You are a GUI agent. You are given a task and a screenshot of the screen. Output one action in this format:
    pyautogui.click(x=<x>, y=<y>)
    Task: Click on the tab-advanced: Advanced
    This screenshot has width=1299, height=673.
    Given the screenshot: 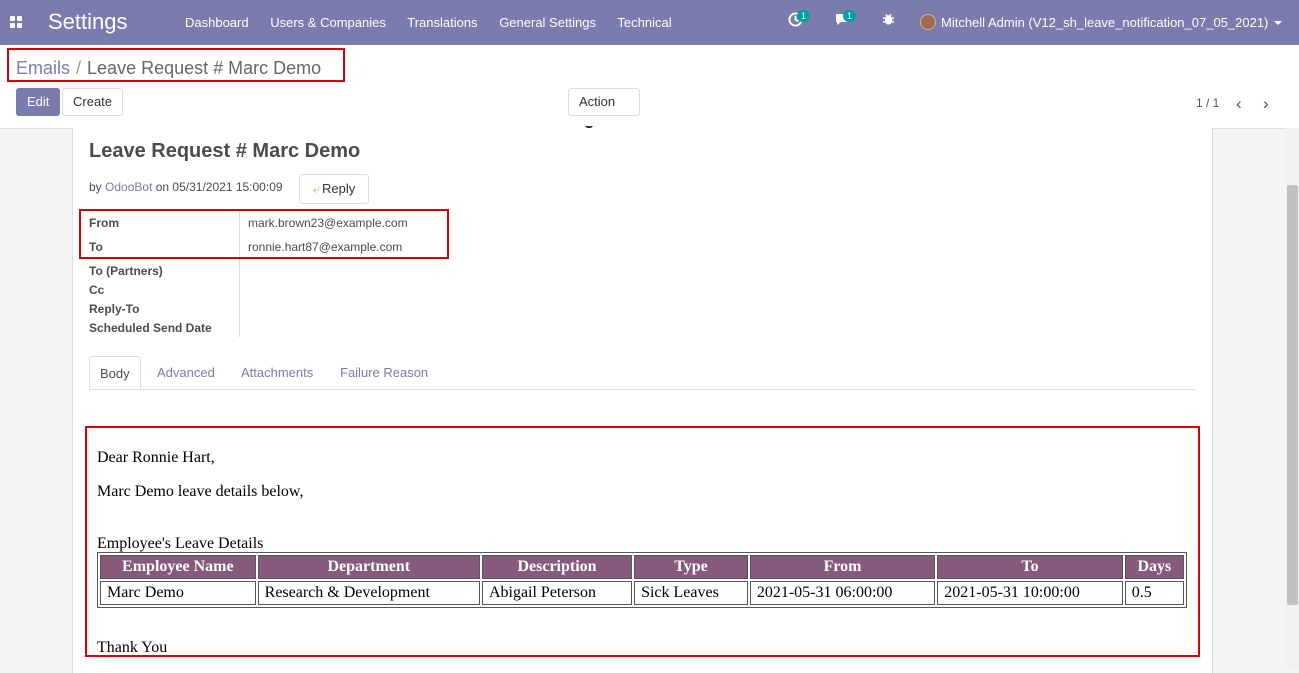 What is the action you would take?
    pyautogui.click(x=186, y=372)
    